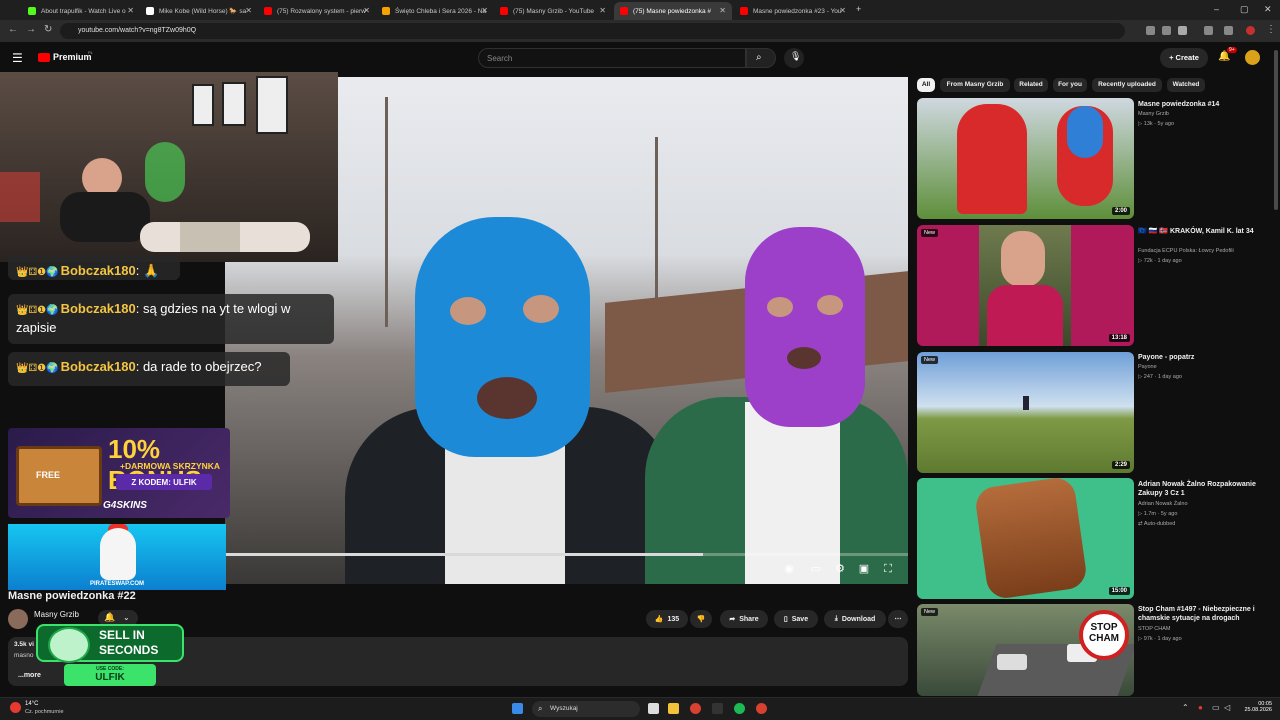 Image resolution: width=1280 pixels, height=720 pixels. Describe the element at coordinates (1147, 367) in the screenshot. I see `sidebar-video-channel: Payone` at that location.